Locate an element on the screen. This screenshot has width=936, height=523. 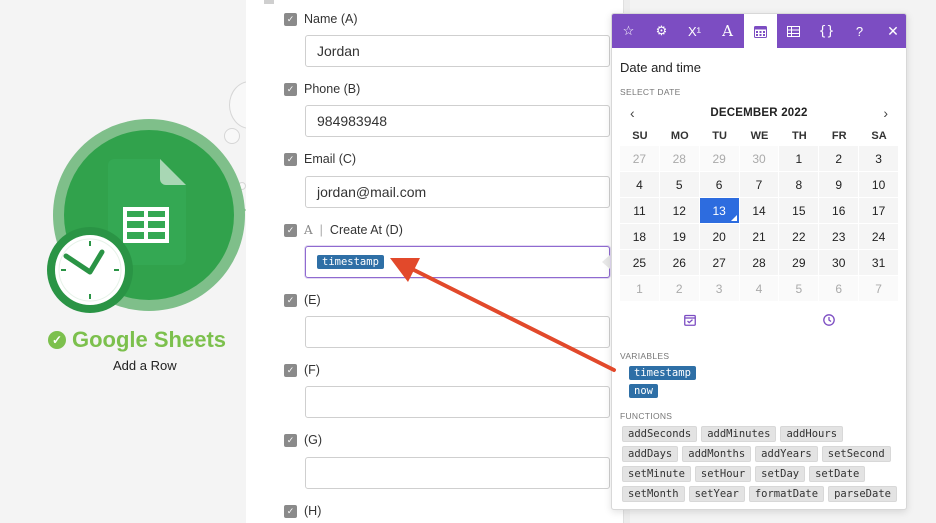
calendar-day: 17 is located at coordinates (879, 211).